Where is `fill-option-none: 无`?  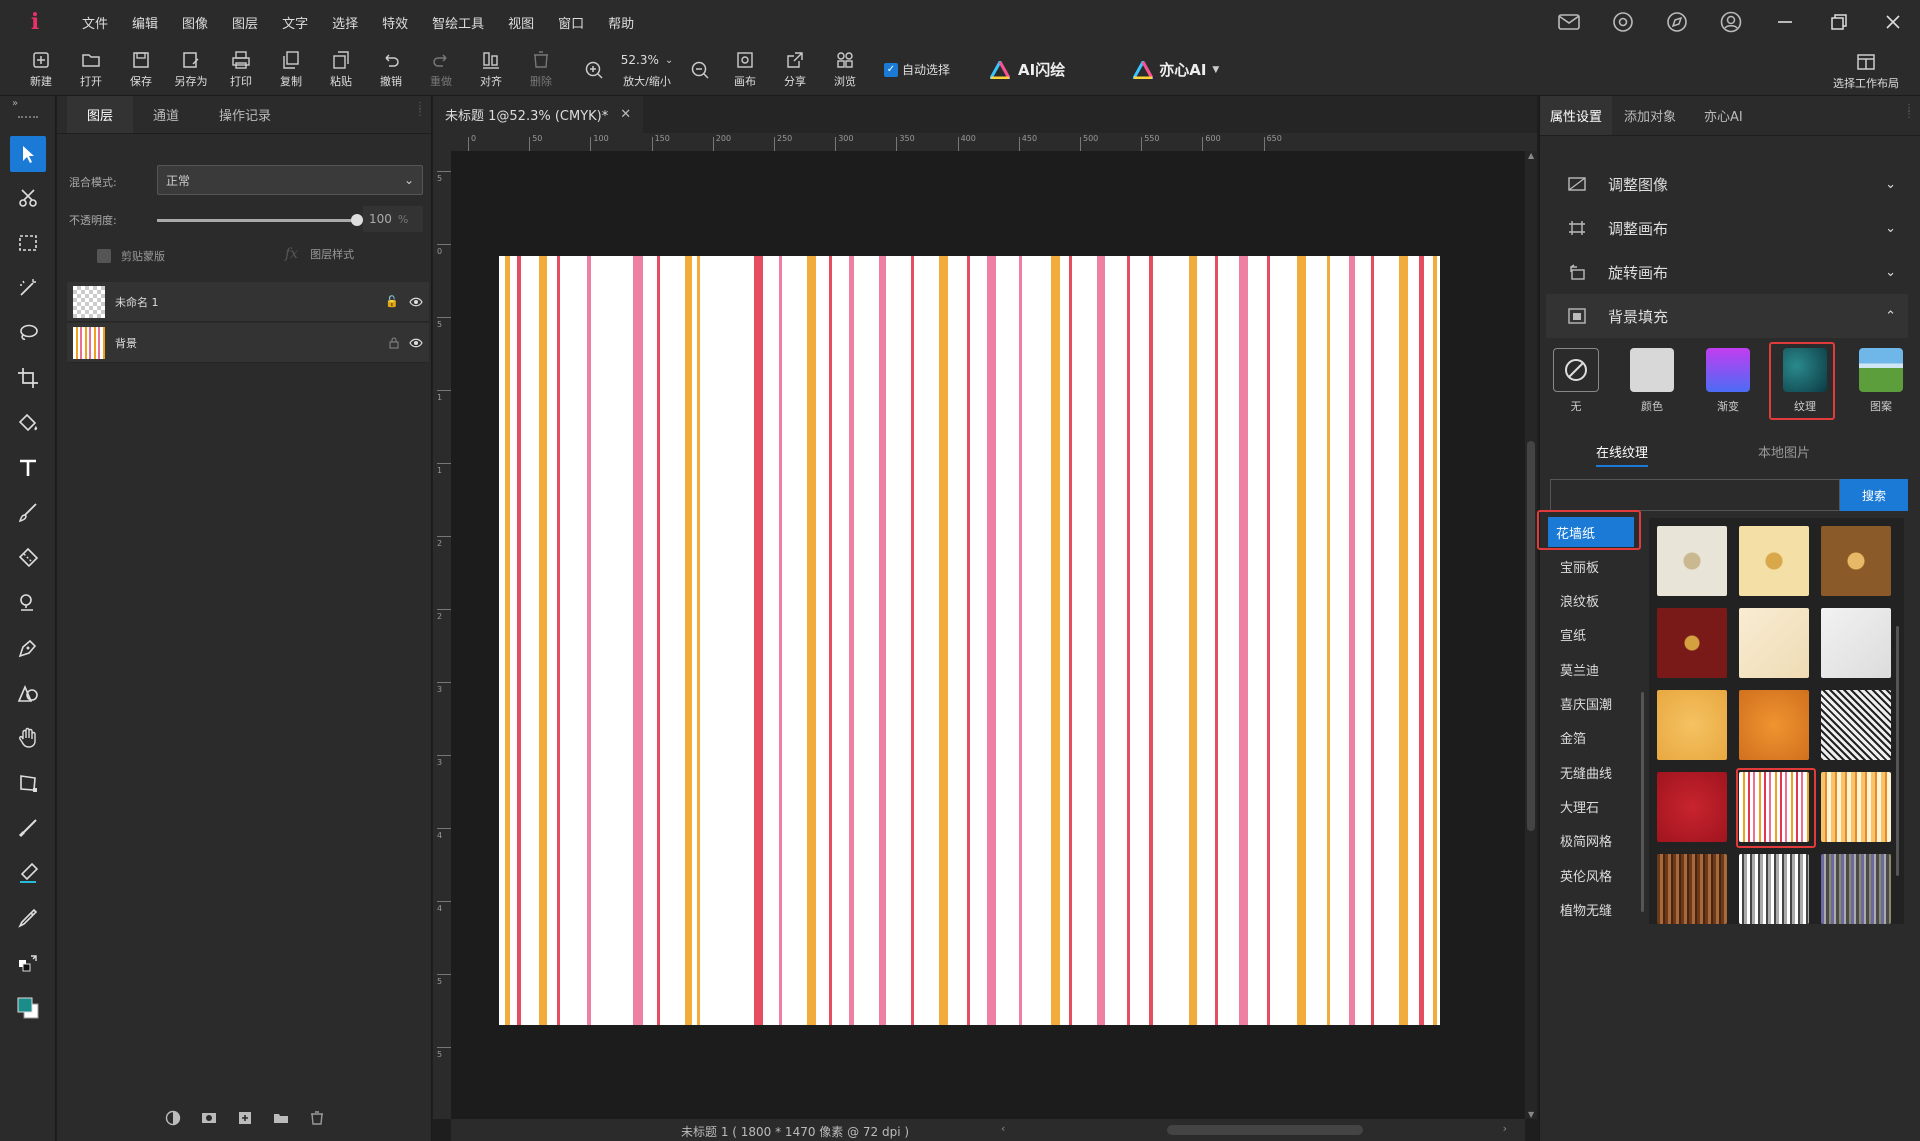
fill-option-none: 无 is located at coordinates (1576, 381).